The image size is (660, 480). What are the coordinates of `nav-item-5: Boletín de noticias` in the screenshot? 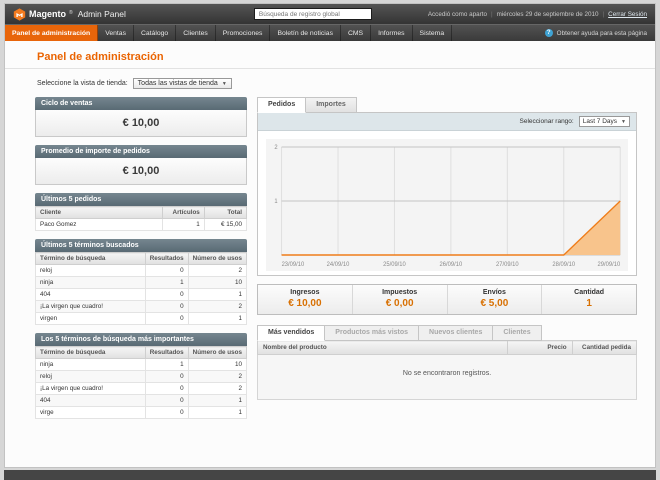 It's located at (305, 33).